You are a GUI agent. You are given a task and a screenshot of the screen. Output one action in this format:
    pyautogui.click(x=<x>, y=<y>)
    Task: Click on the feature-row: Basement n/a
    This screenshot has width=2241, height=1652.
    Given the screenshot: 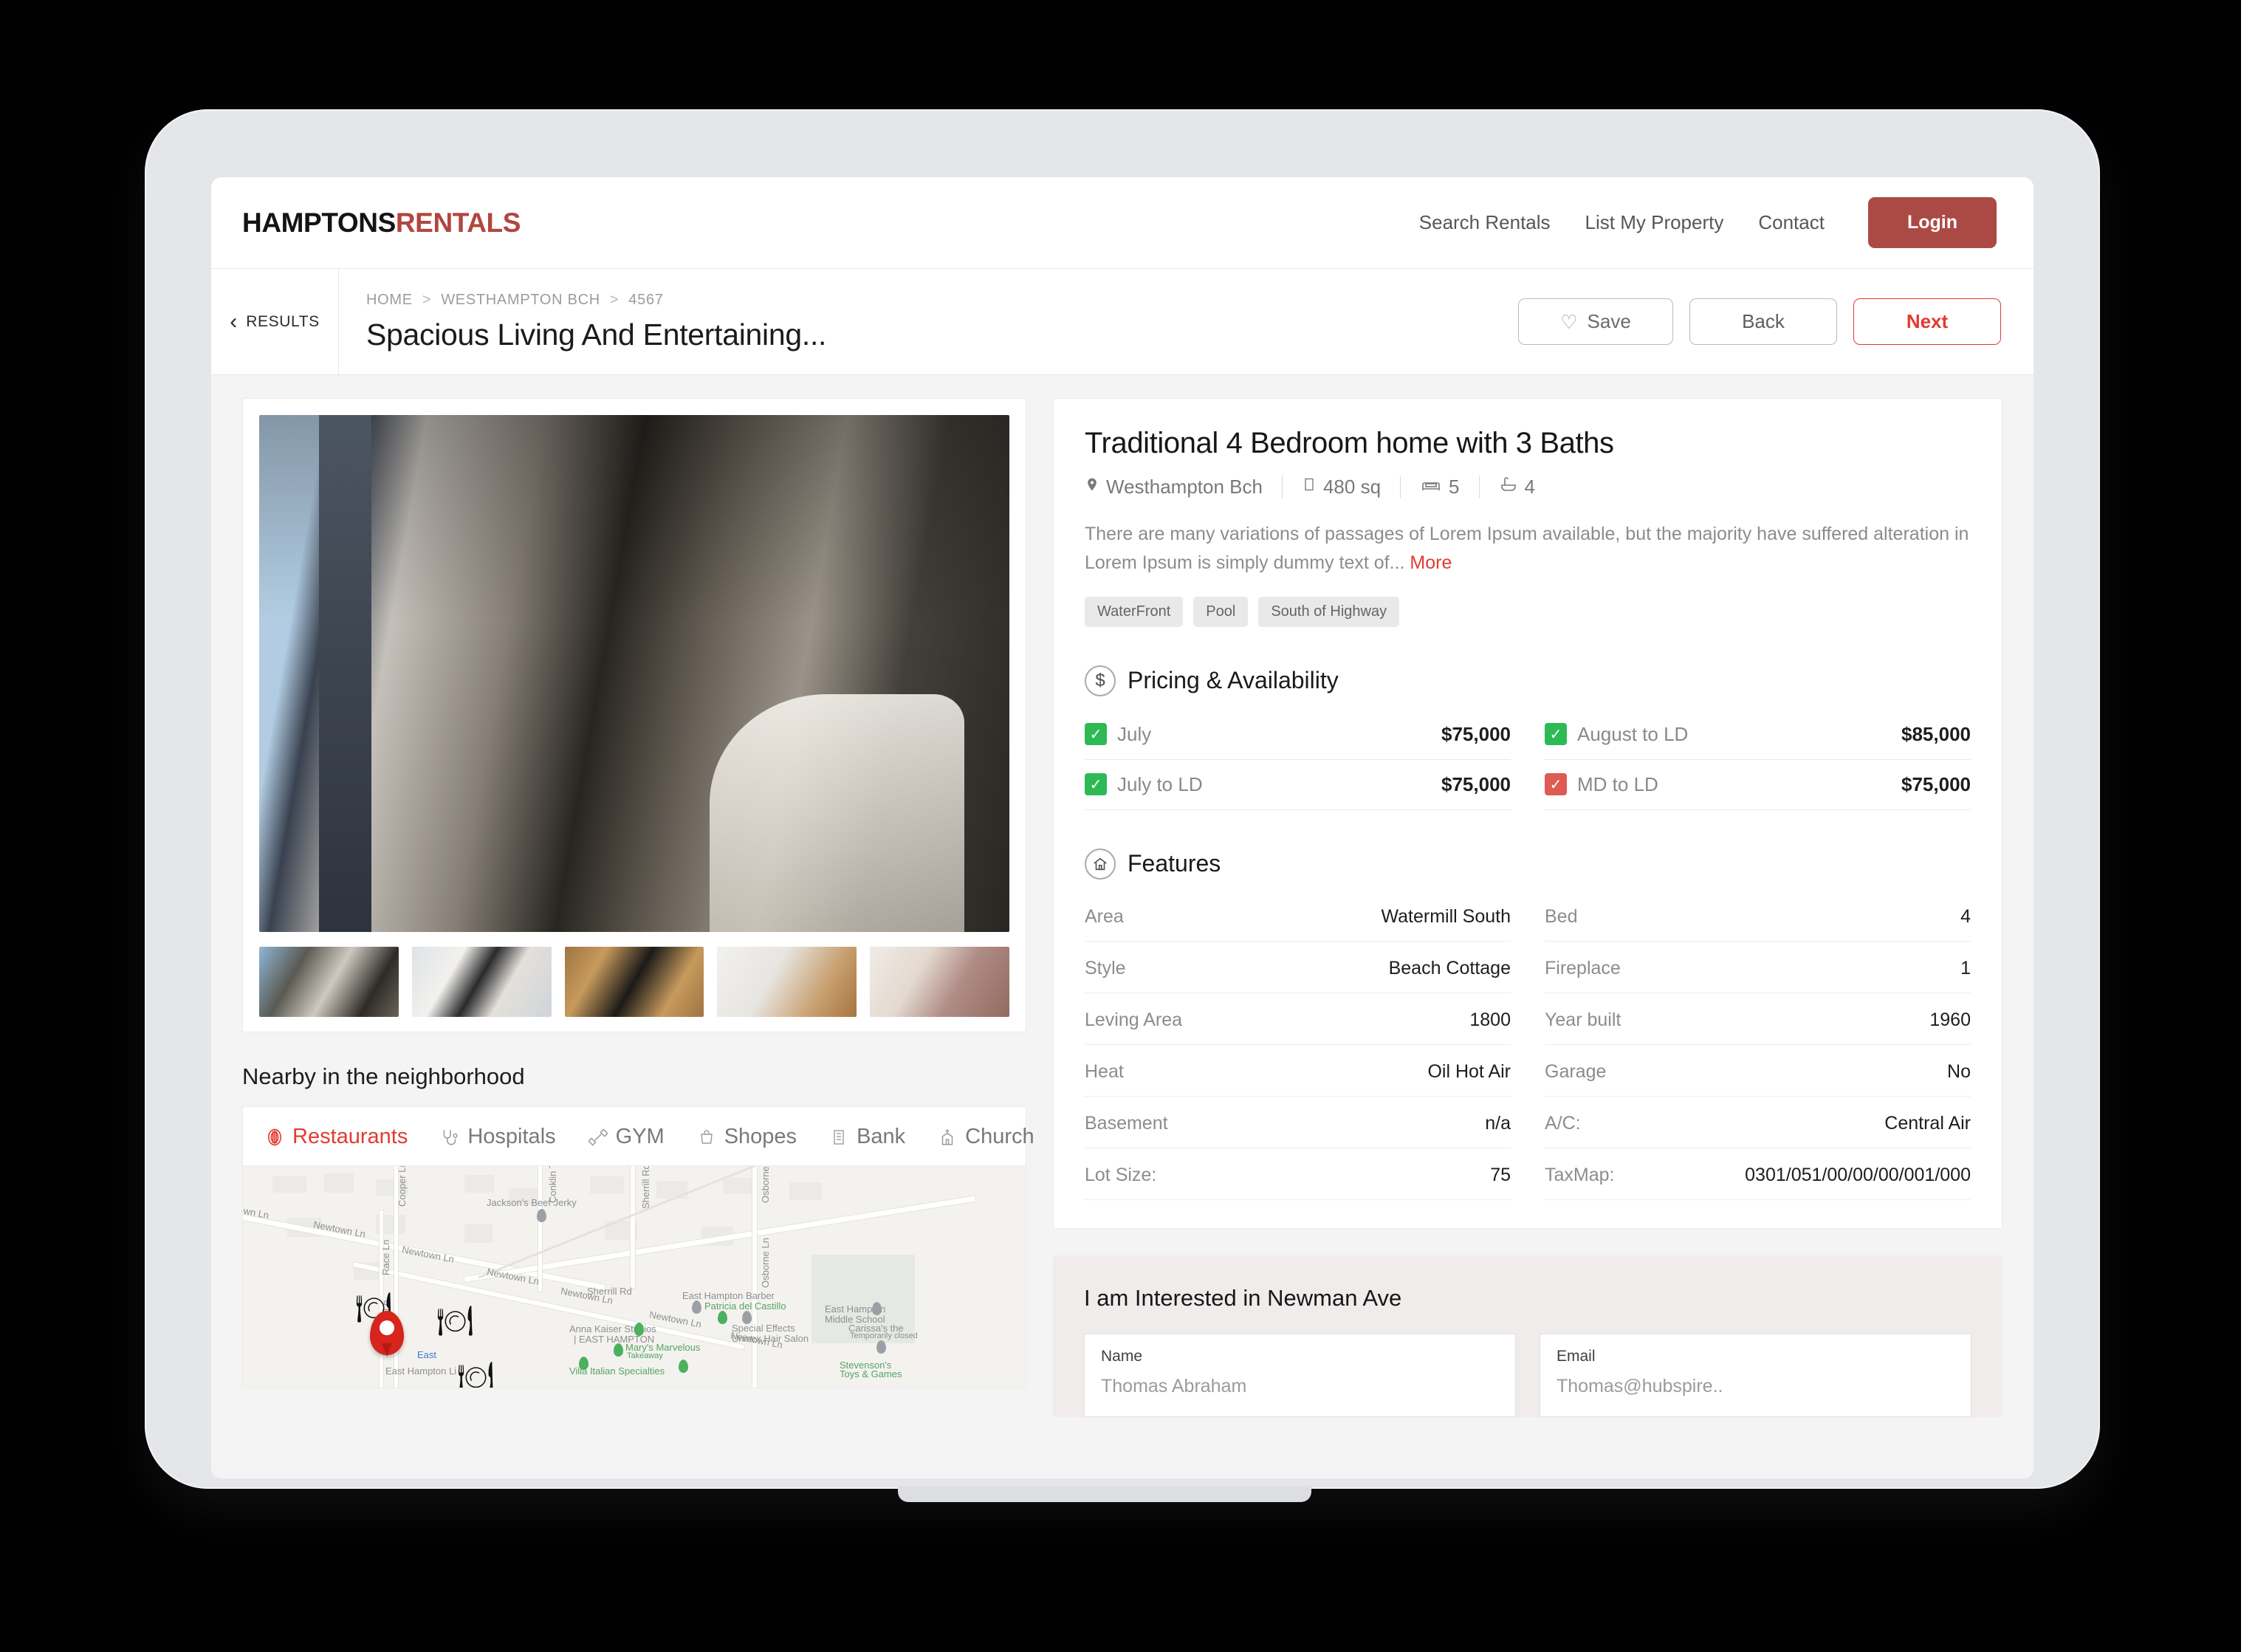 What is the action you would take?
    pyautogui.click(x=1298, y=1122)
    